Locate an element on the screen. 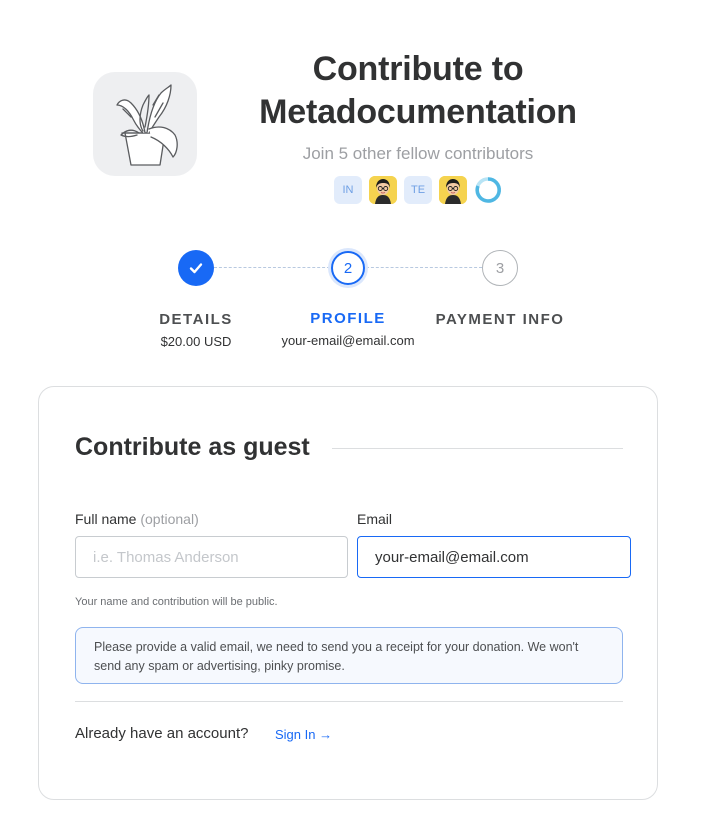 The height and width of the screenshot is (831, 703). avatar-initials: IN is located at coordinates (348, 190).